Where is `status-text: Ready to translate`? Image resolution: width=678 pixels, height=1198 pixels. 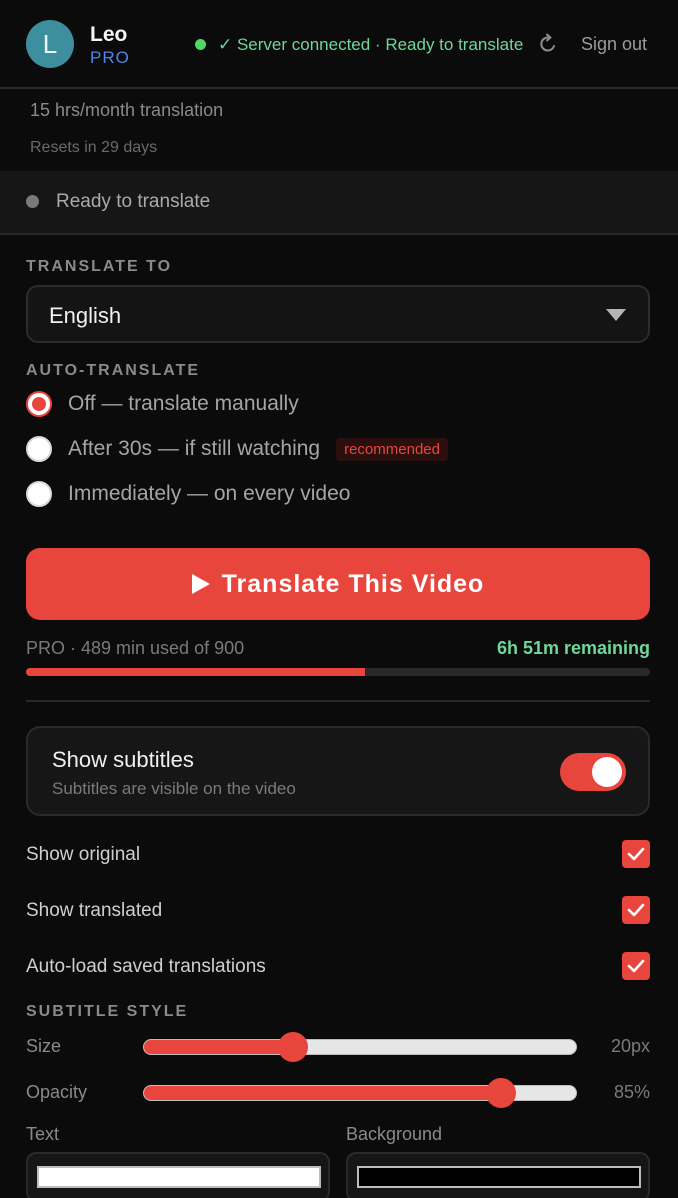
status-text: Ready to translate is located at coordinates (133, 201).